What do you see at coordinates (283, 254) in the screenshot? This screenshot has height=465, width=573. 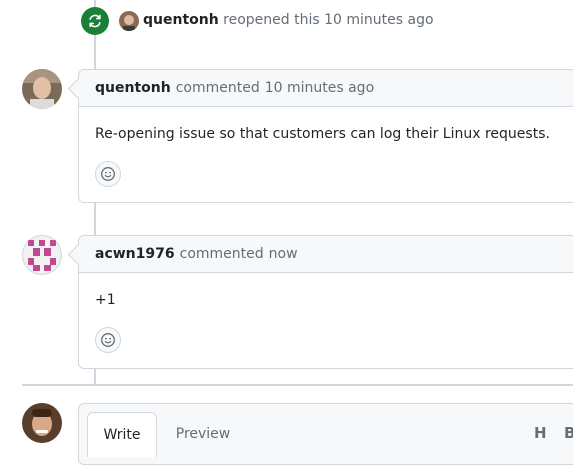 I see `comment-time: now` at bounding box center [283, 254].